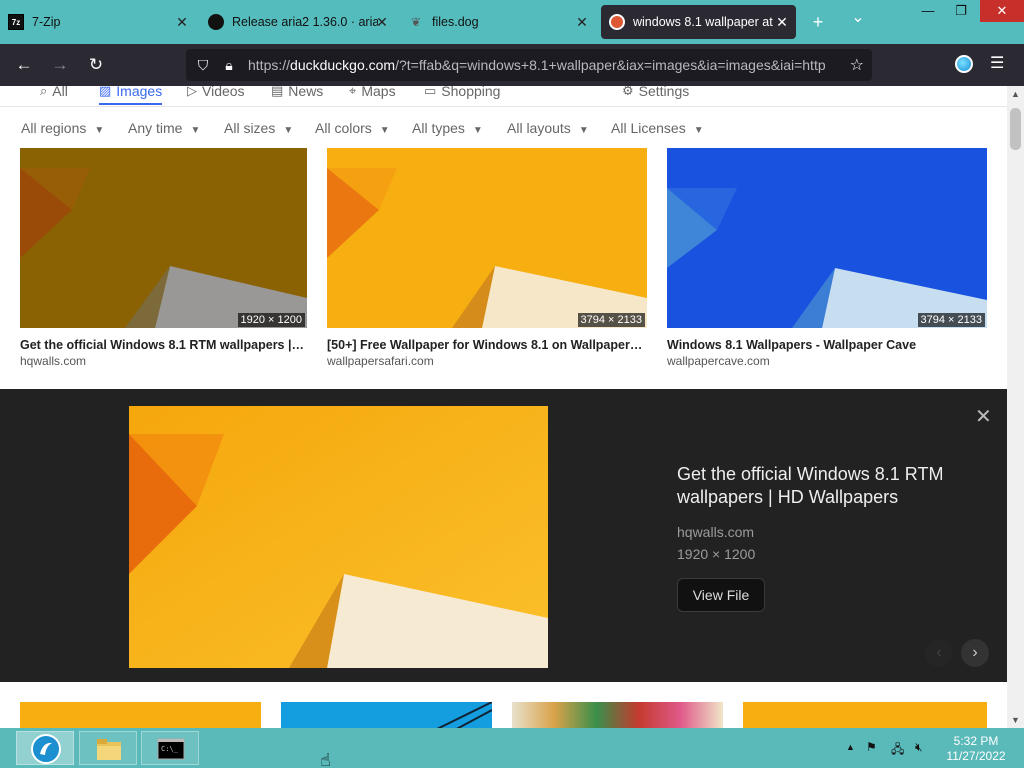  I want to click on tab-title: 7-Zip, so click(46, 22).